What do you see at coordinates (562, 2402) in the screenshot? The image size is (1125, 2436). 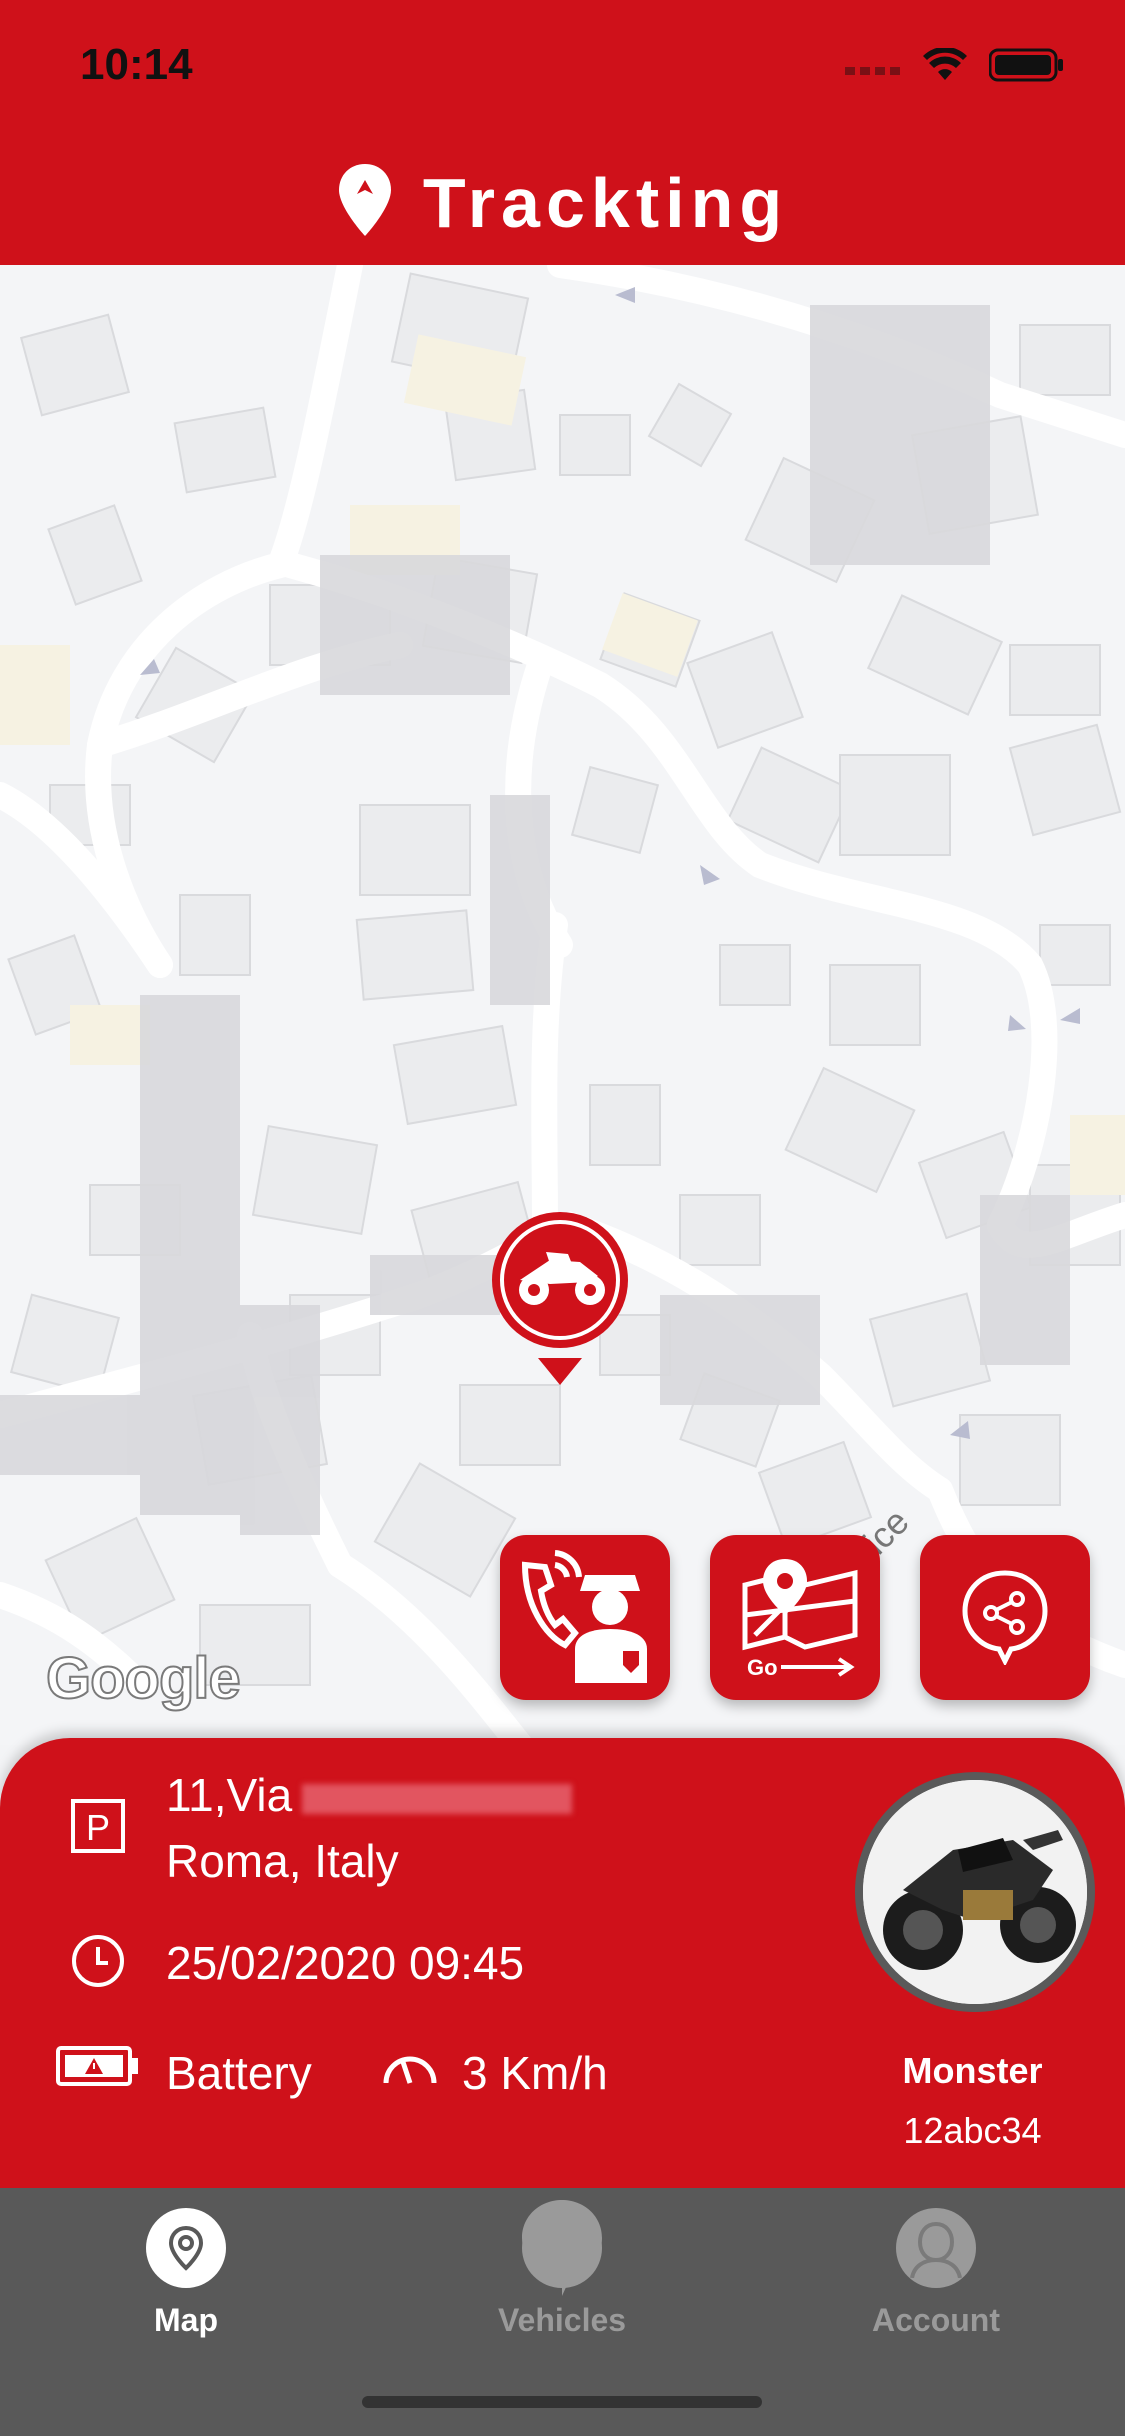 I see `home-indicator` at bounding box center [562, 2402].